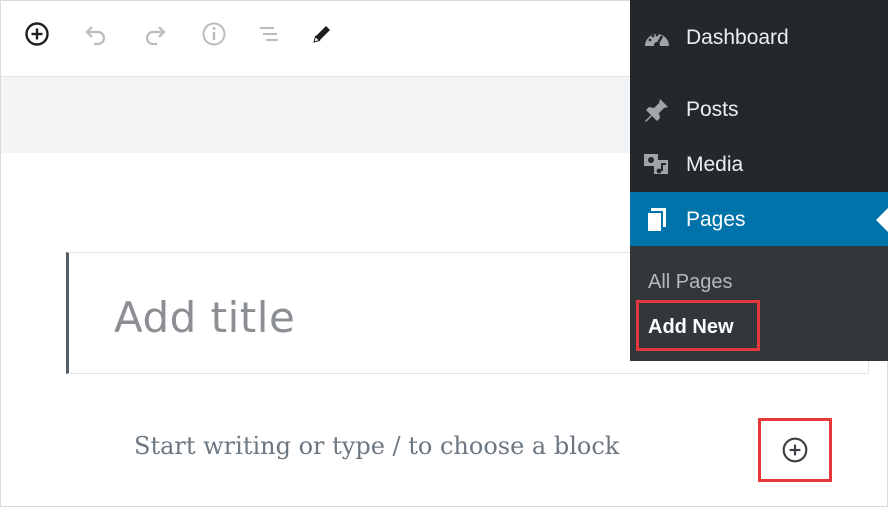 This screenshot has height=507, width=888. I want to click on undo-button, so click(96, 34).